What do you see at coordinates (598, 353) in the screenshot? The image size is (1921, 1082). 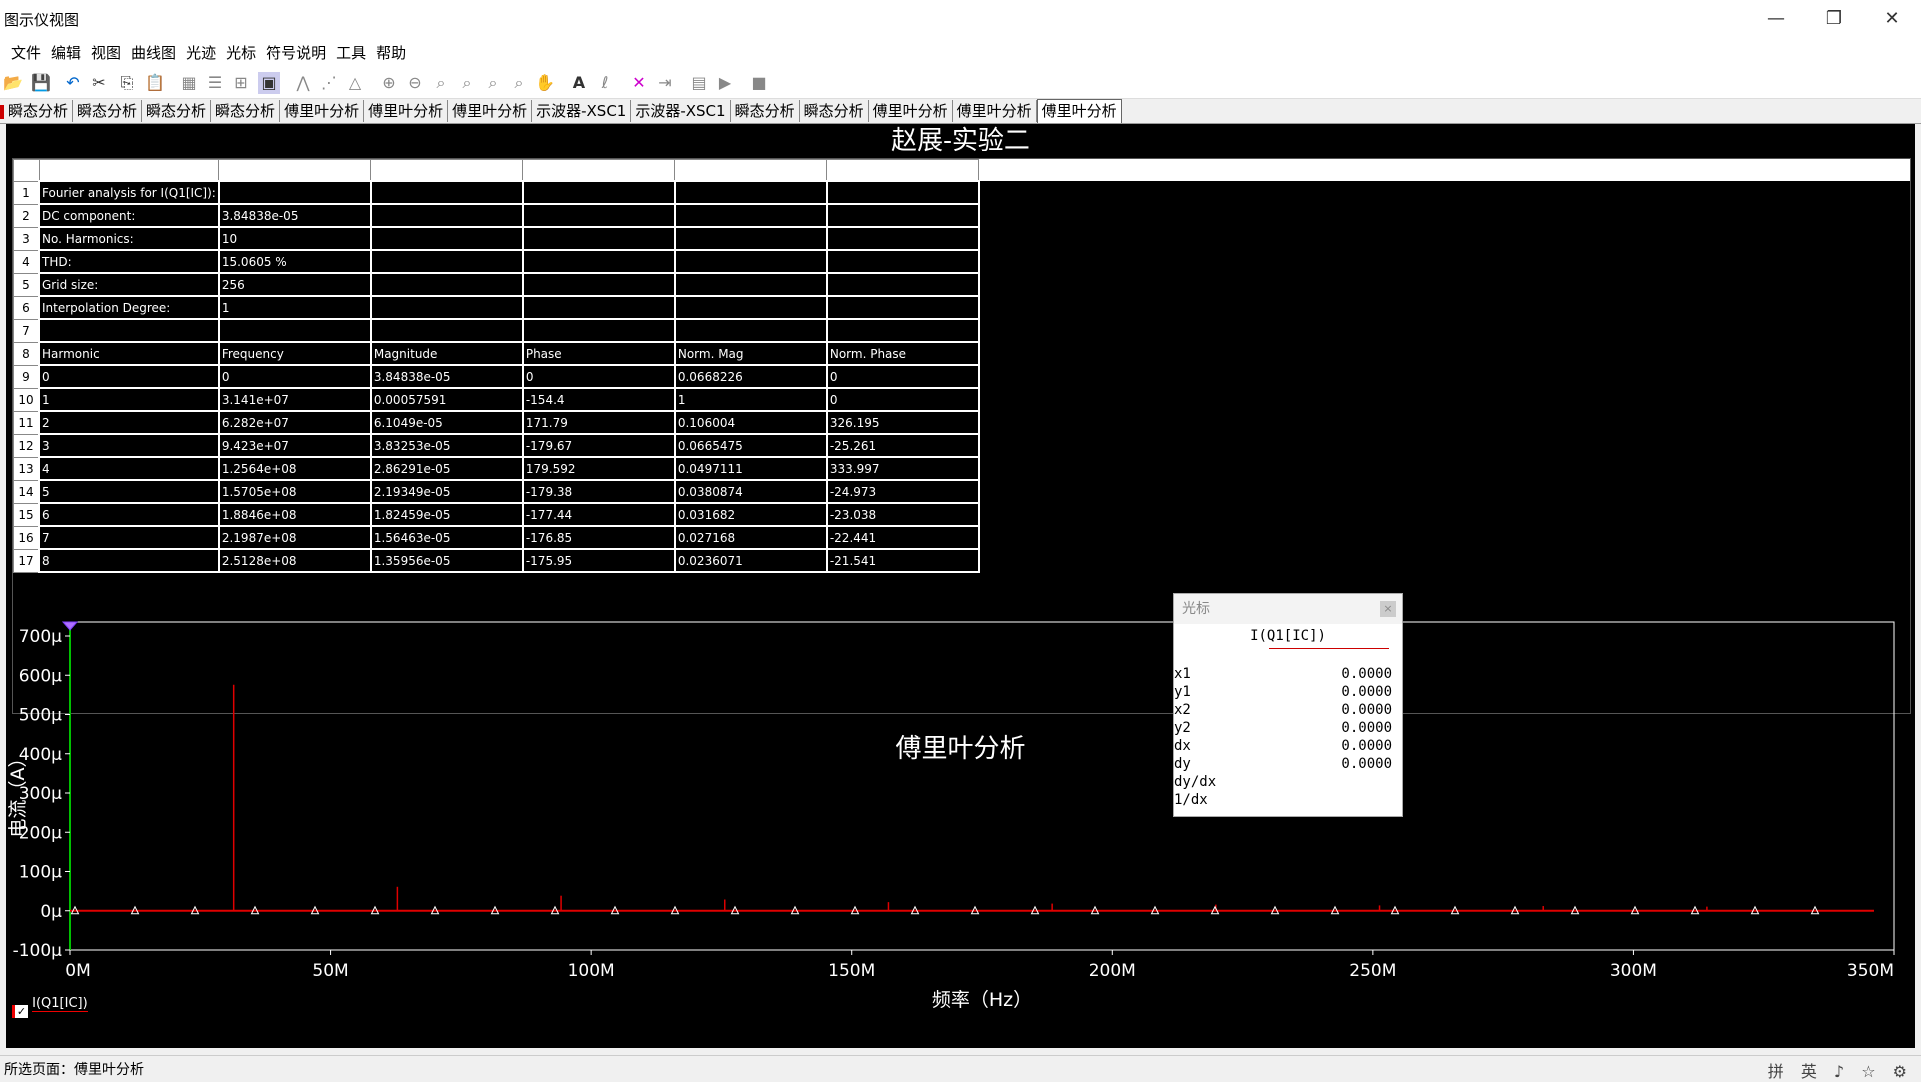 I see `table-cell: Phase` at bounding box center [598, 353].